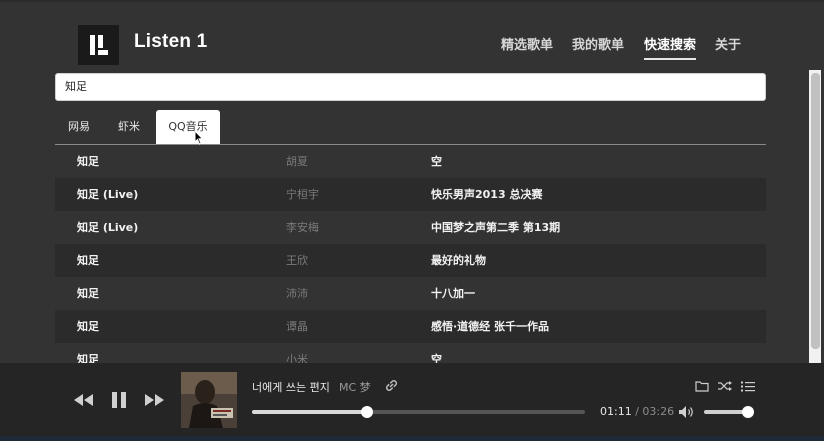  I want to click on nav-my-playlists: 我的歌单, so click(598, 43).